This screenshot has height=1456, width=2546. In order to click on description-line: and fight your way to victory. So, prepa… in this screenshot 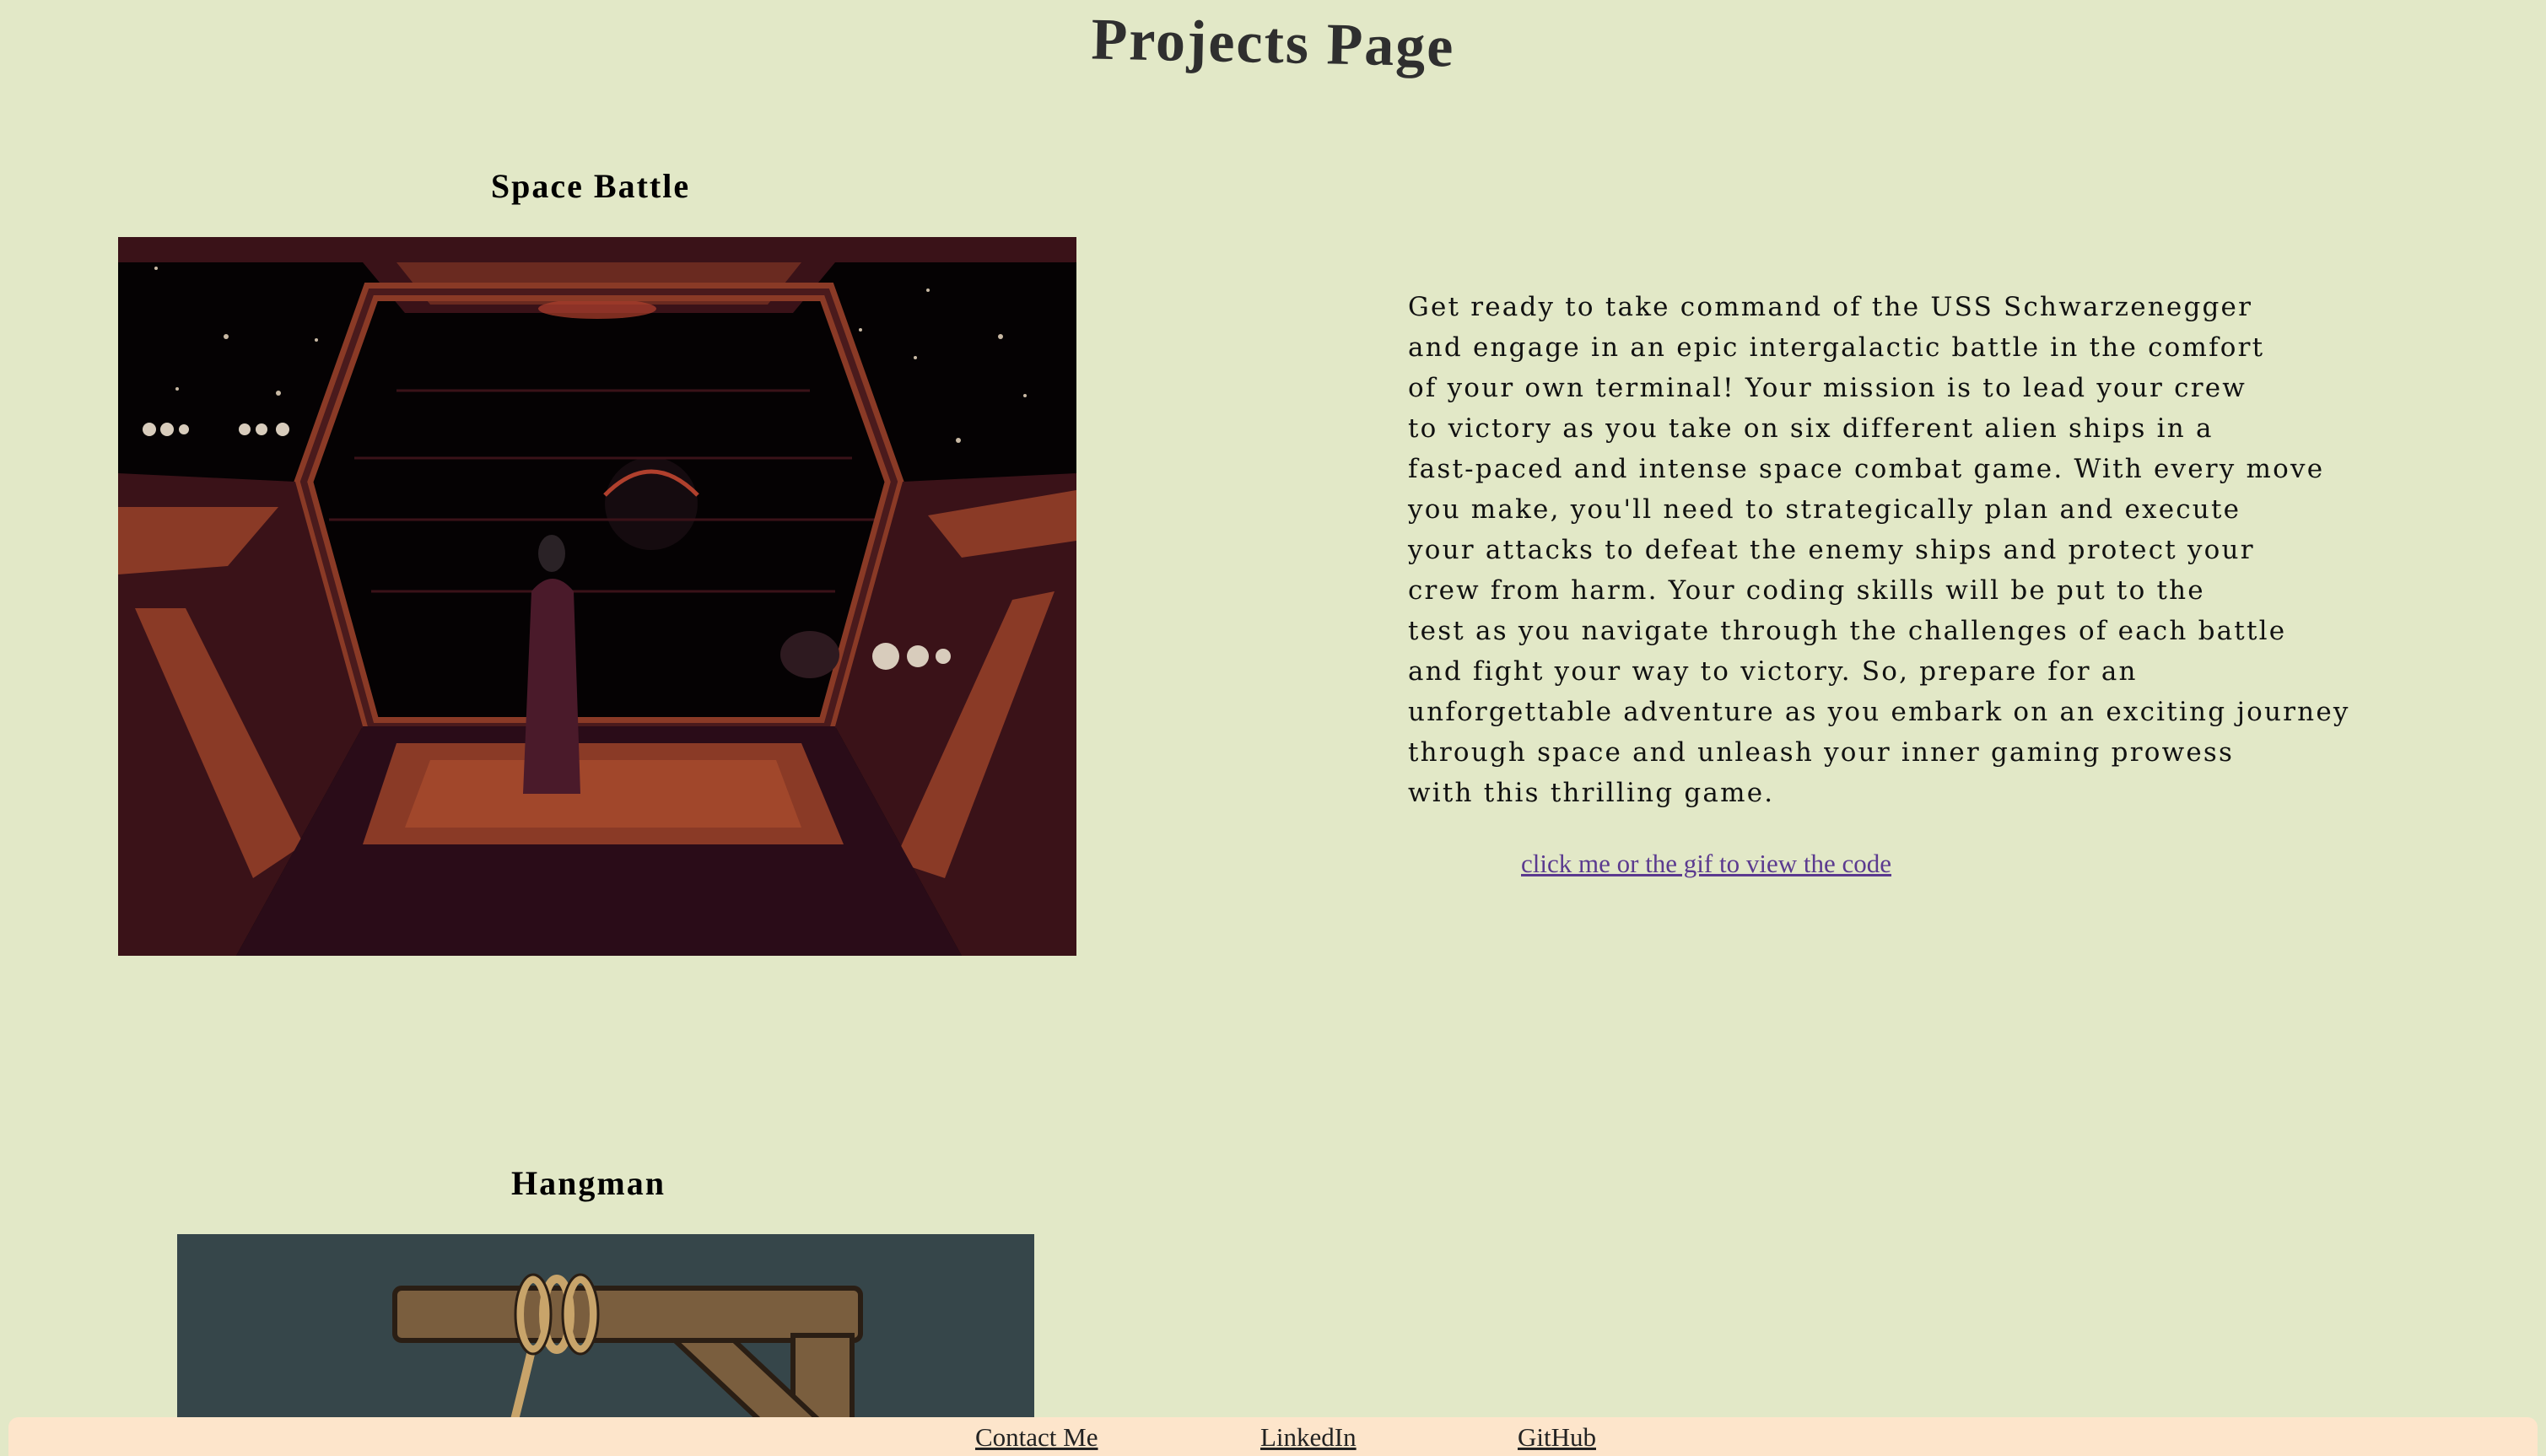, I will do `click(1773, 671)`.